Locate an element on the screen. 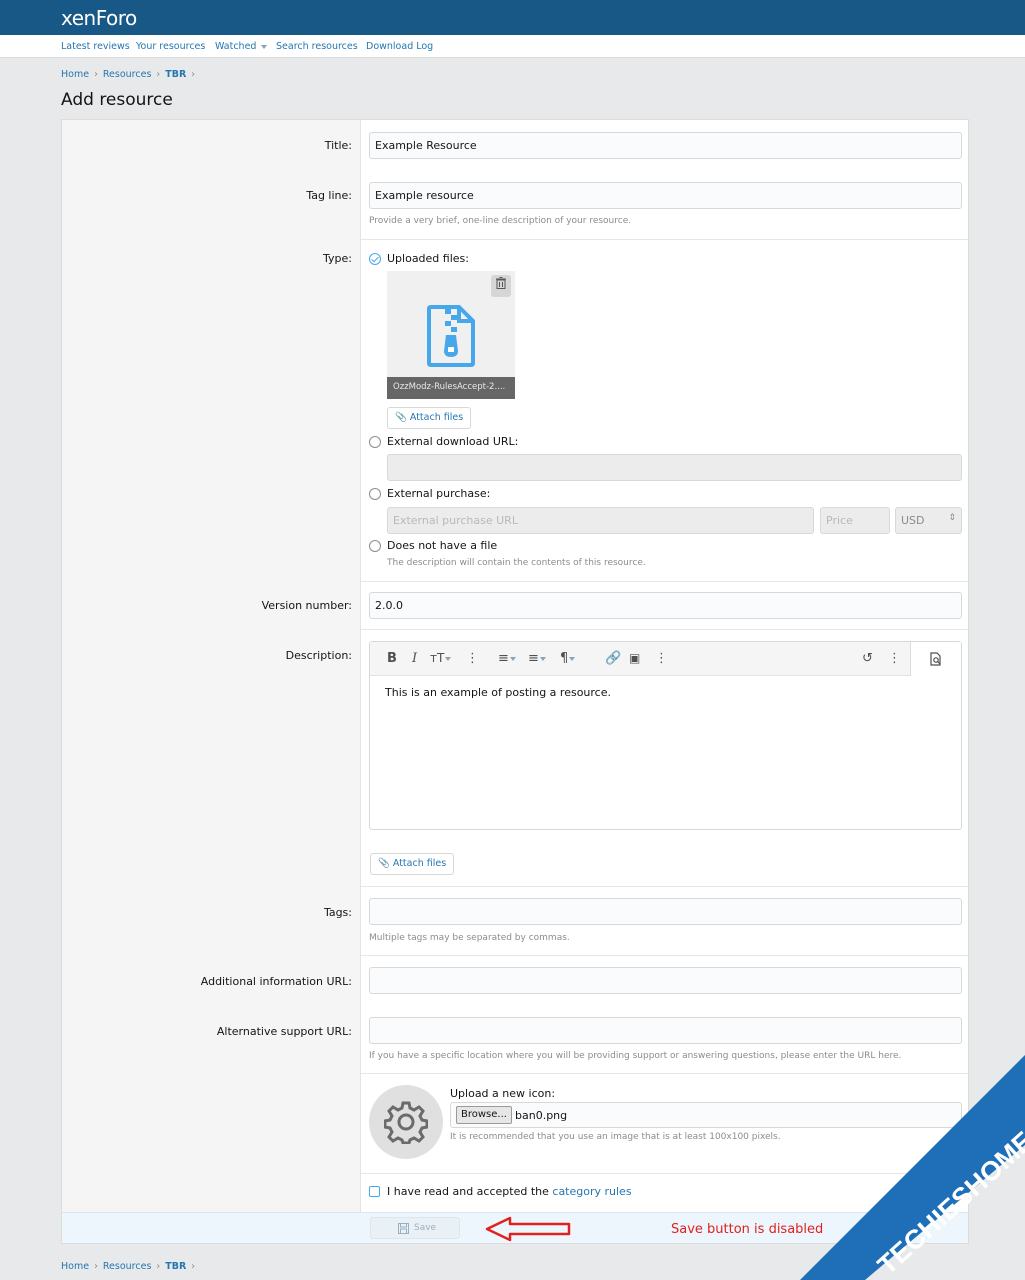 The height and width of the screenshot is (1280, 1025). tagline-input: Example resource is located at coordinates (665, 195).